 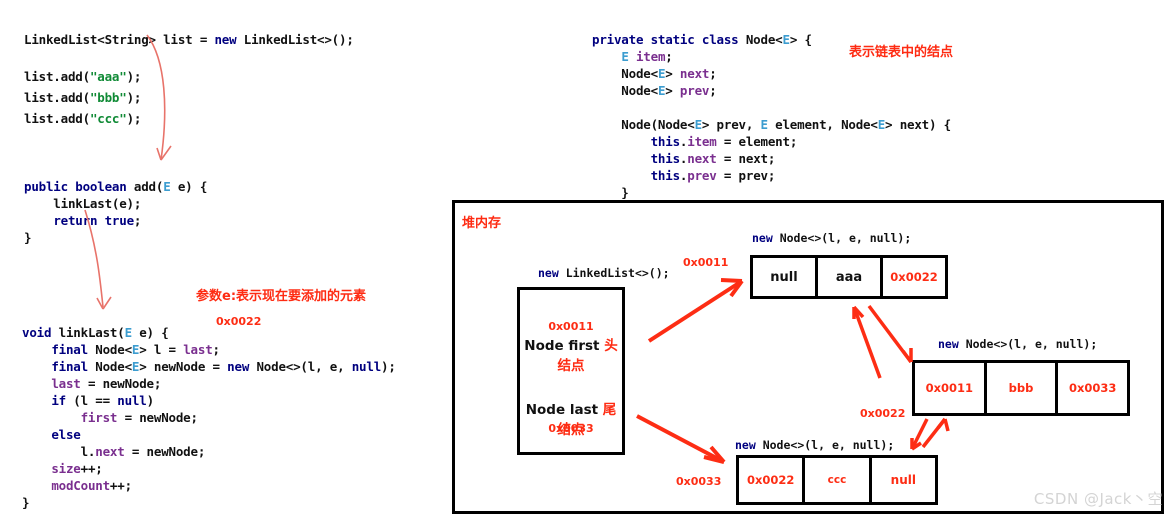 I want to click on node-bbb-prev-cell: 0x0011, so click(x=951, y=388).